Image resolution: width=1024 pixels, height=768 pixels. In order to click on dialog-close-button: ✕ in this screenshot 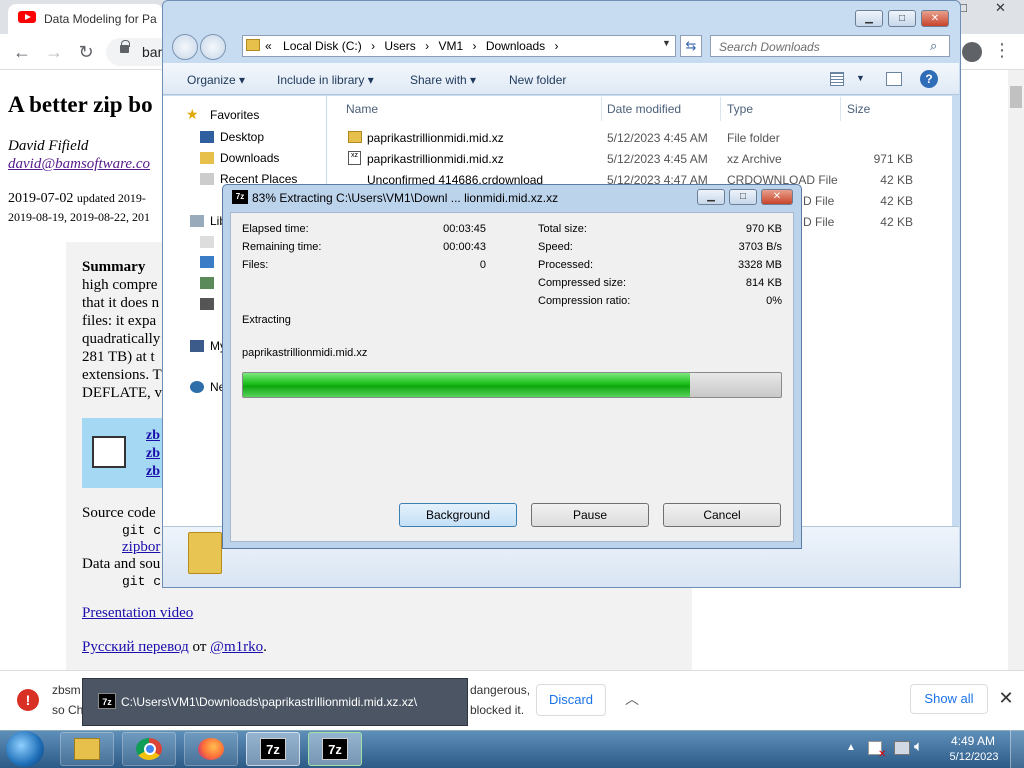, I will do `click(777, 197)`.